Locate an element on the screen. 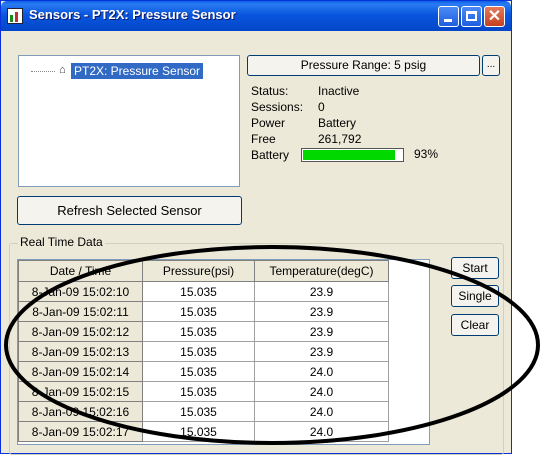  sessions-value: 0 is located at coordinates (321, 107).